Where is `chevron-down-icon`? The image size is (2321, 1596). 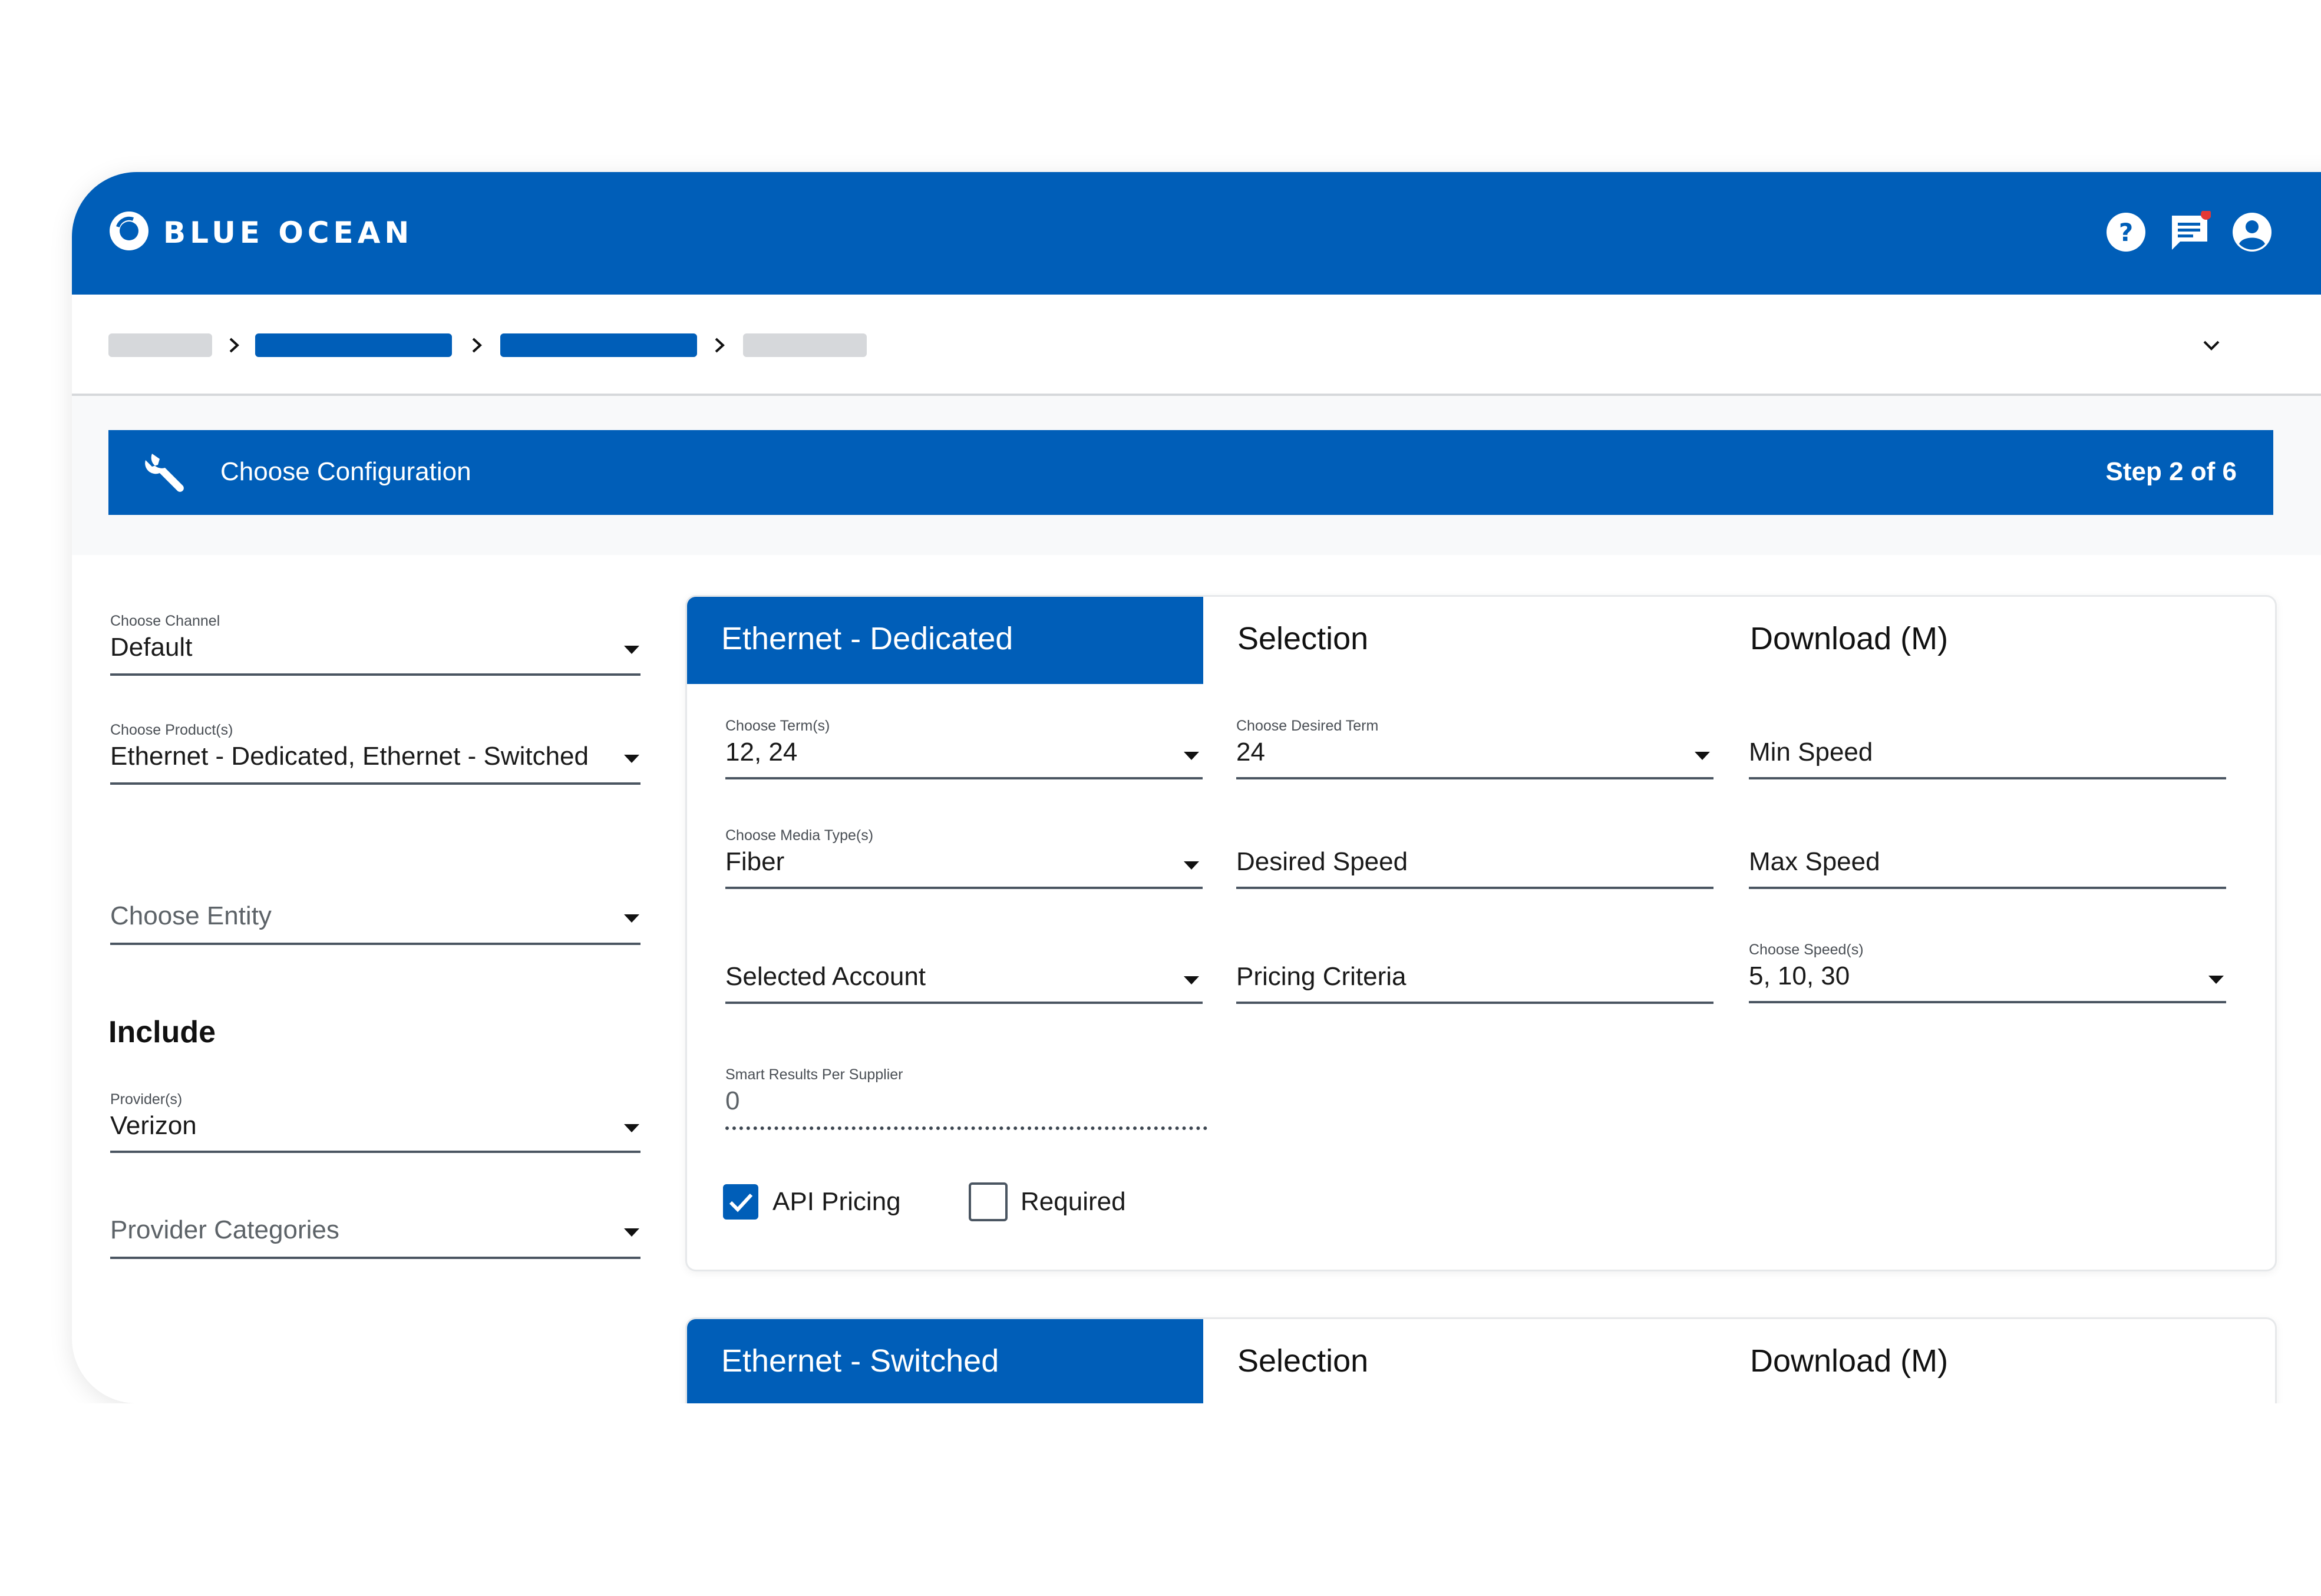 chevron-down-icon is located at coordinates (2211, 345).